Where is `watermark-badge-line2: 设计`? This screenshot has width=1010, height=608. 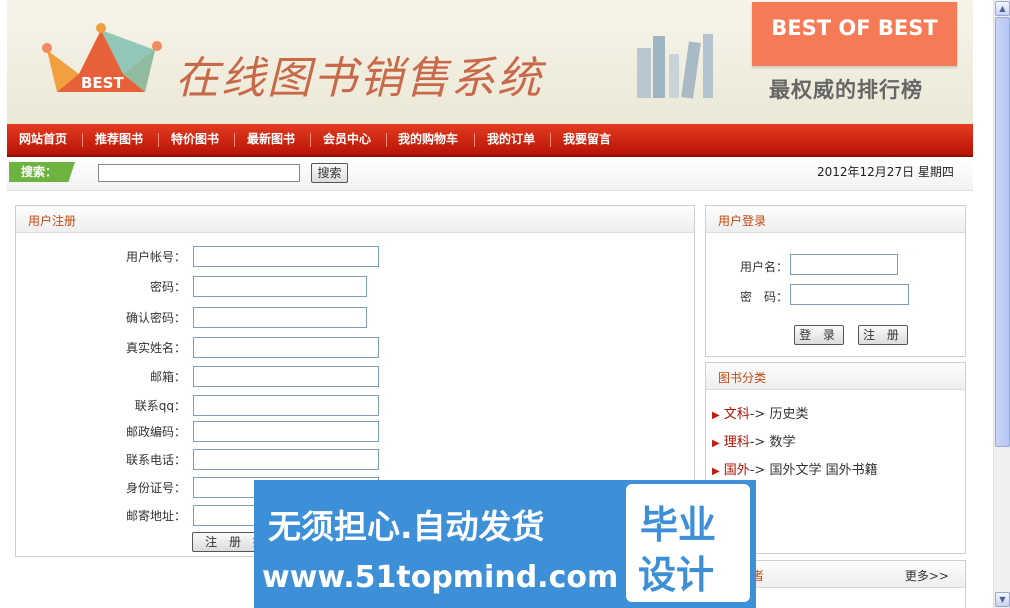
watermark-badge-line2: 设计 is located at coordinates (676, 575).